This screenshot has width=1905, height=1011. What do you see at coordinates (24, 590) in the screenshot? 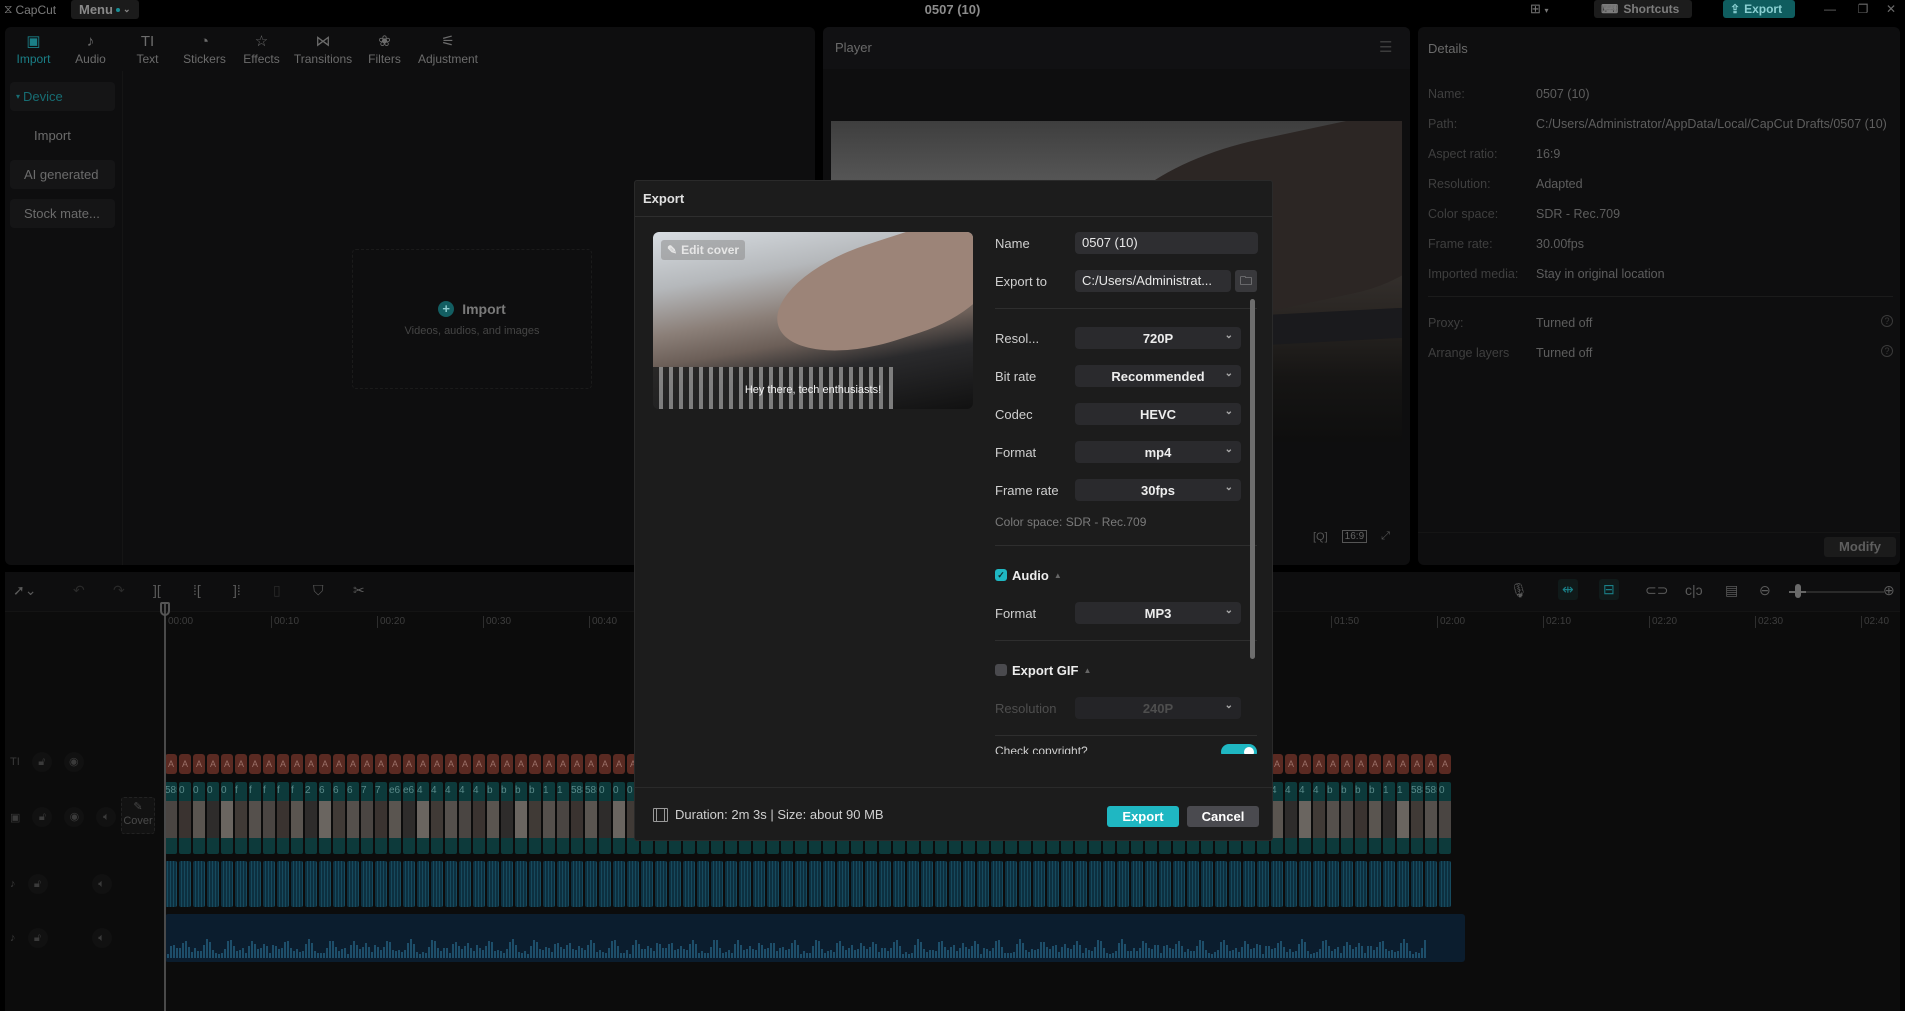
I see `select-tool-icon: ➚⌄` at bounding box center [24, 590].